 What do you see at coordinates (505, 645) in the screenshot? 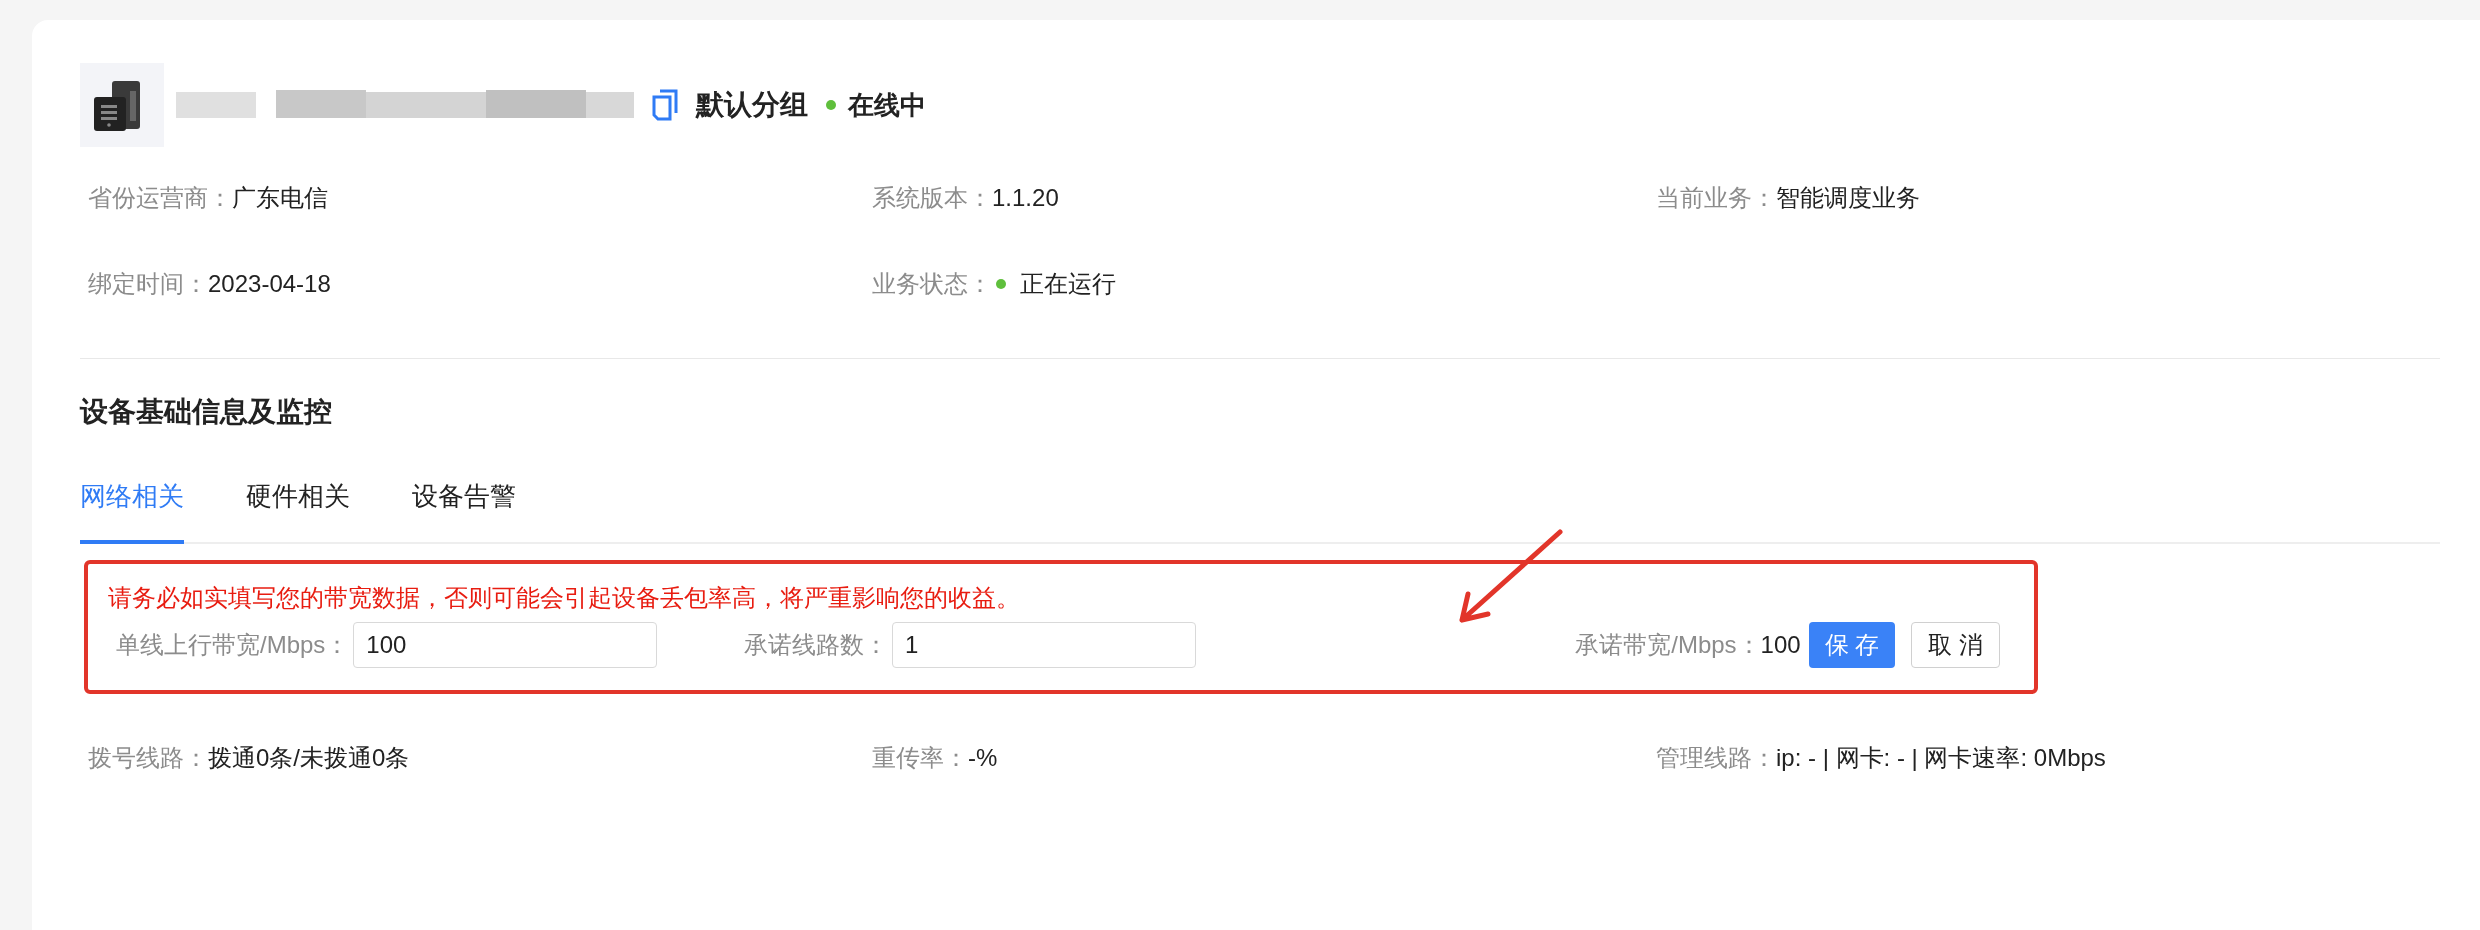
I see `input-field: 100` at bounding box center [505, 645].